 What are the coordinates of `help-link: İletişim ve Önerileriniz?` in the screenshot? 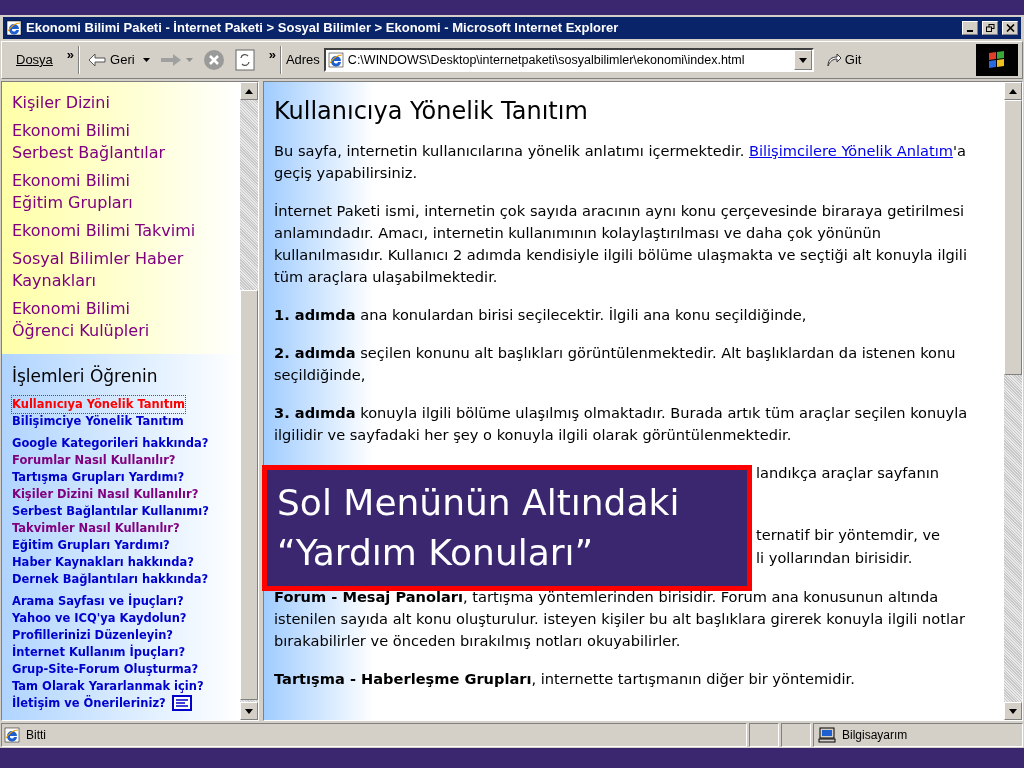 It's located at (89, 703).